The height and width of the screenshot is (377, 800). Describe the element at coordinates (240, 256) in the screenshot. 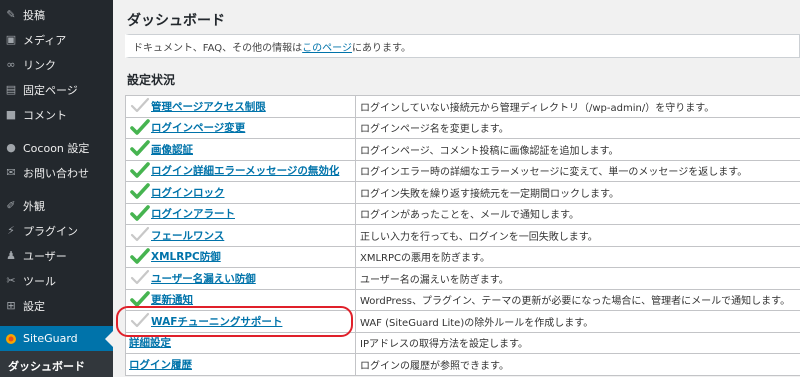

I see `feature-cell: XMLRPC防御` at that location.